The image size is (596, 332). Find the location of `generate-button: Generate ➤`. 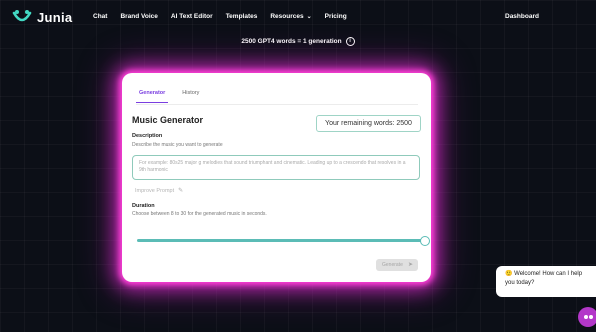

generate-button: Generate ➤ is located at coordinates (397, 265).